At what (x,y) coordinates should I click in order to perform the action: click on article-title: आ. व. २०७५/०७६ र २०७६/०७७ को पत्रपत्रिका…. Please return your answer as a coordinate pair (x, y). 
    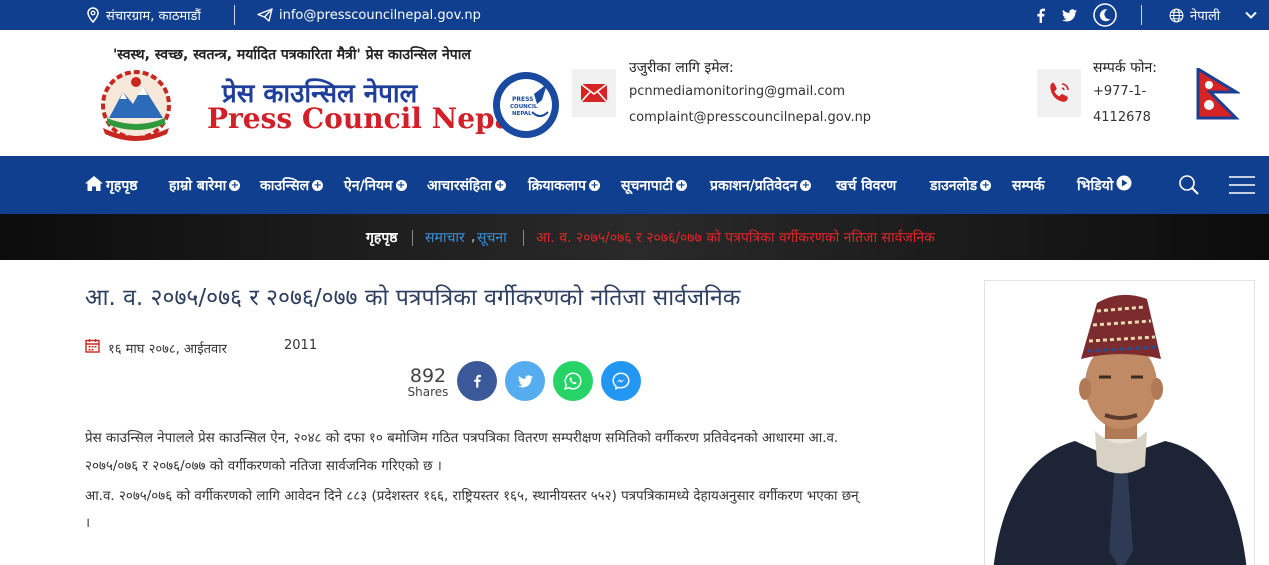
    Looking at the image, I should click on (413, 298).